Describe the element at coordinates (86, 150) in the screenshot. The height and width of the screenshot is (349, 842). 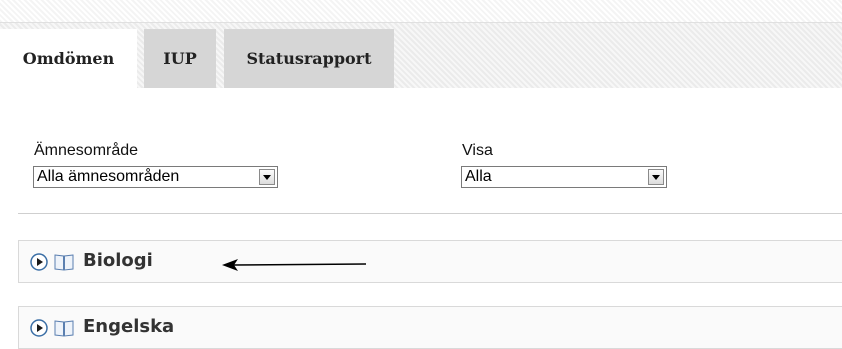
I see `subject-area-label: Ämnesområde` at that location.